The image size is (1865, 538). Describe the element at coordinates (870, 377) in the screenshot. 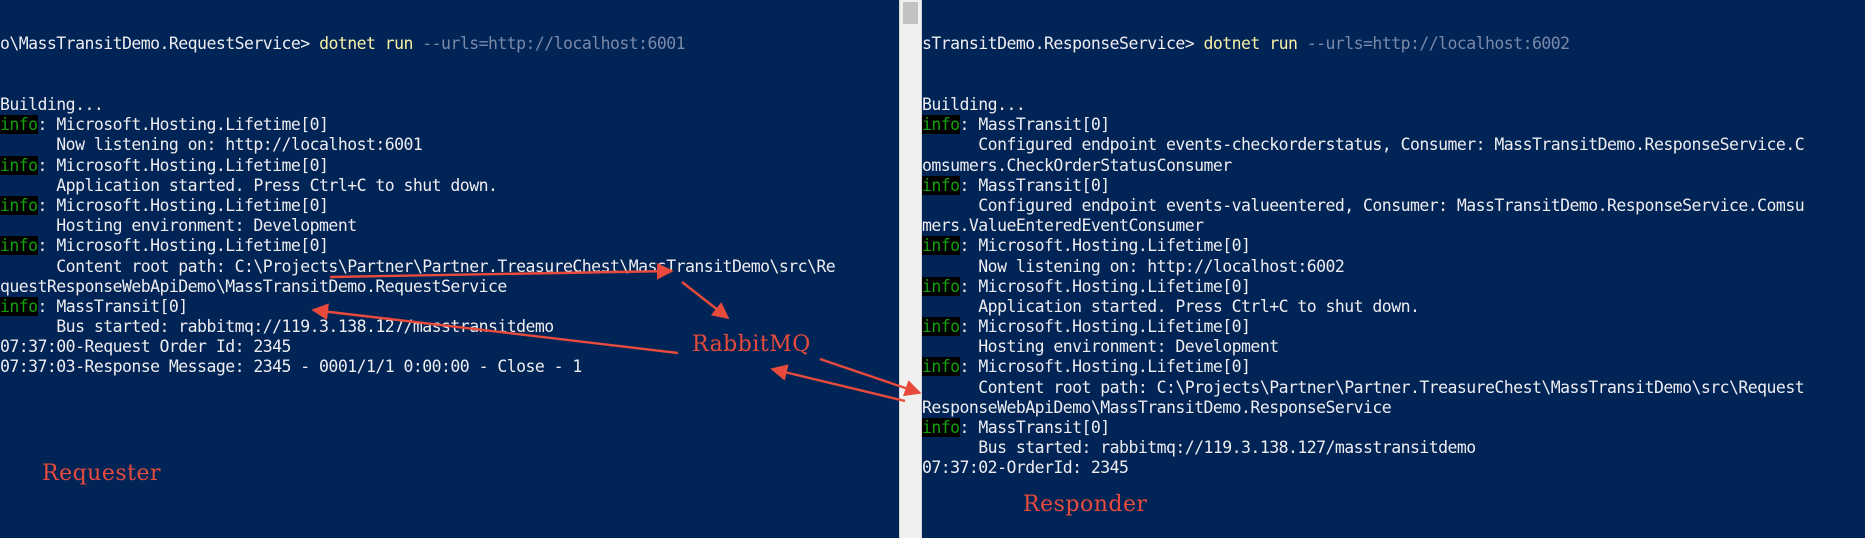

I see `arrow-broker-to-responder` at that location.